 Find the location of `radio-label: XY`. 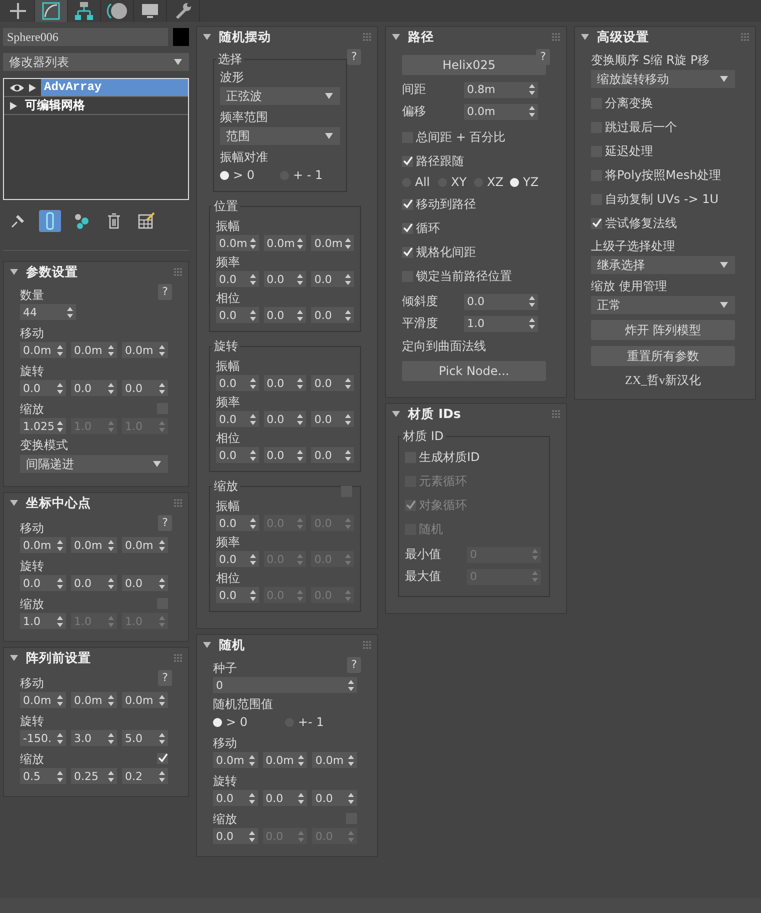

radio-label: XY is located at coordinates (459, 182).